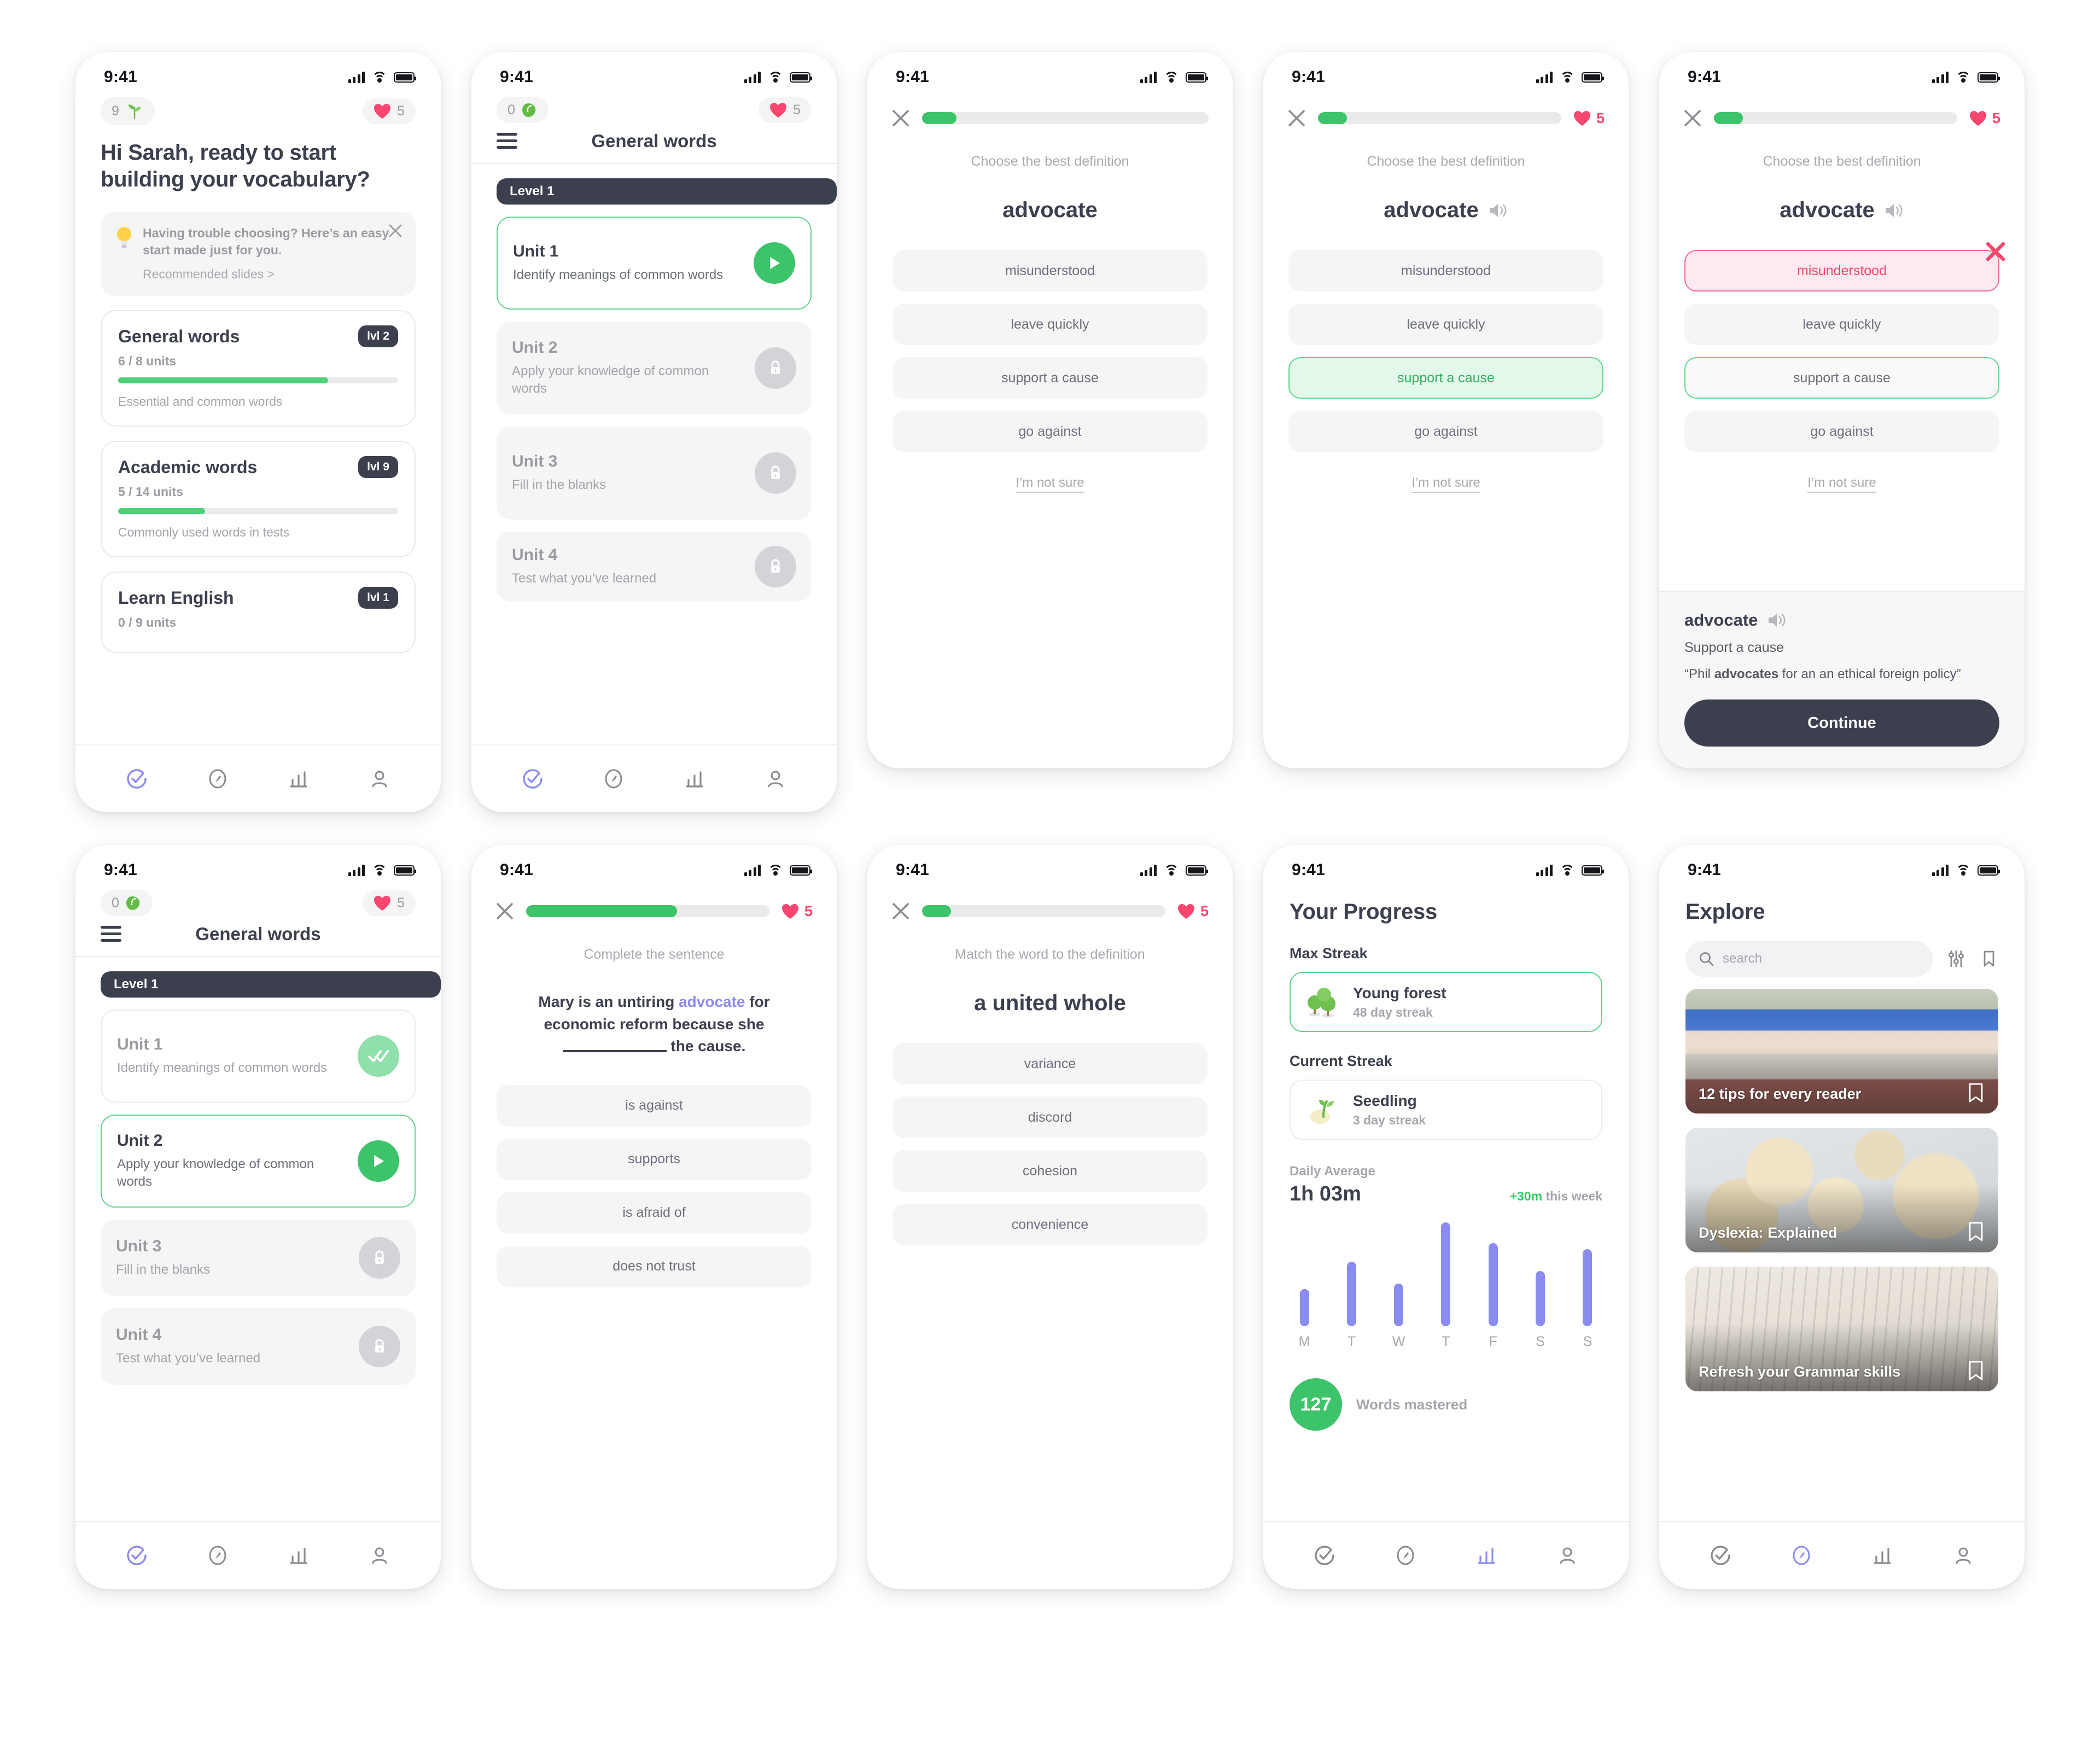  Describe the element at coordinates (1050, 1064) in the screenshot. I see `quiz-option: variance` at that location.